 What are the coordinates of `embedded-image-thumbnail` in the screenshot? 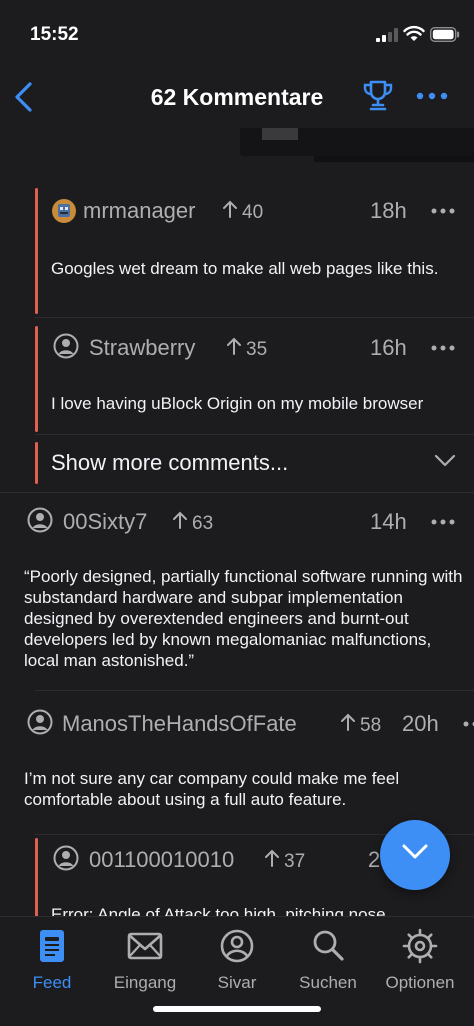 It's located at (280, 134).